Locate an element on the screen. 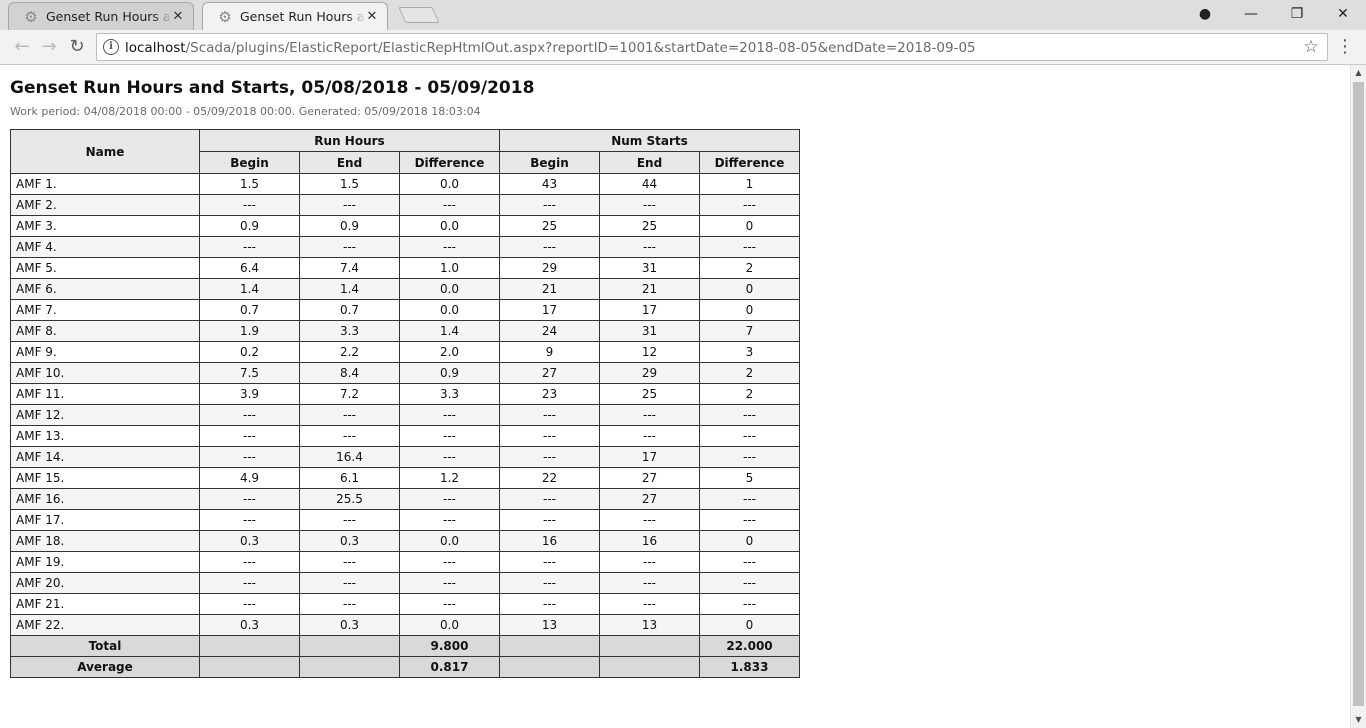 The image size is (1366, 728). scrollbar-thumb is located at coordinates (1358, 394).